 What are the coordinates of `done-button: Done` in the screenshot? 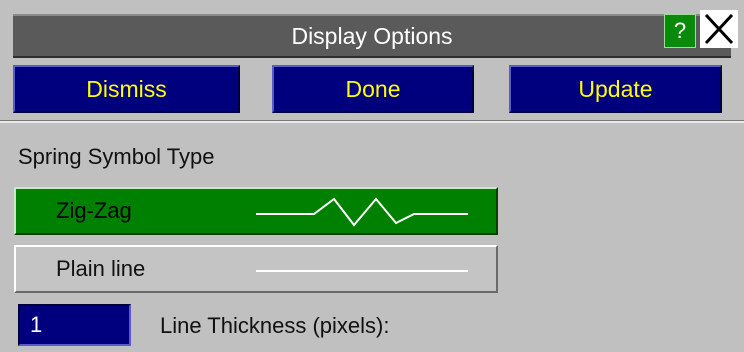 It's located at (373, 89).